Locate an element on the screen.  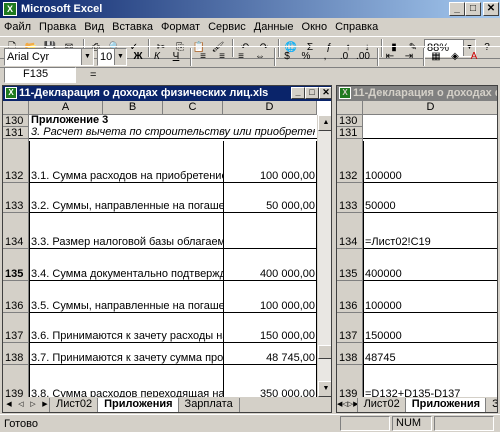
italic-button: К is located at coordinates (157, 57).